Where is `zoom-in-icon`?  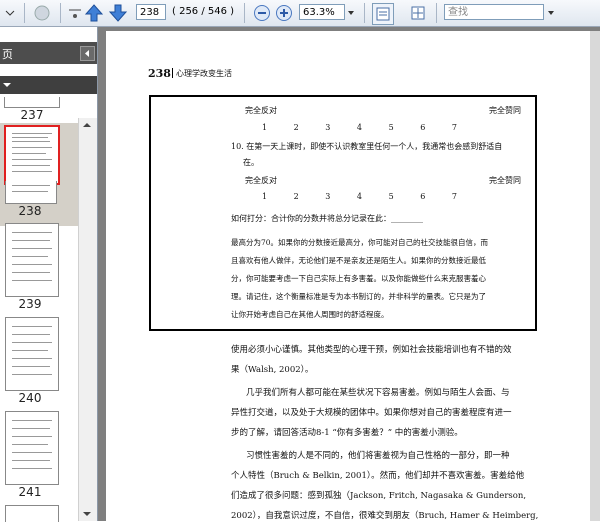 zoom-in-icon is located at coordinates (284, 13).